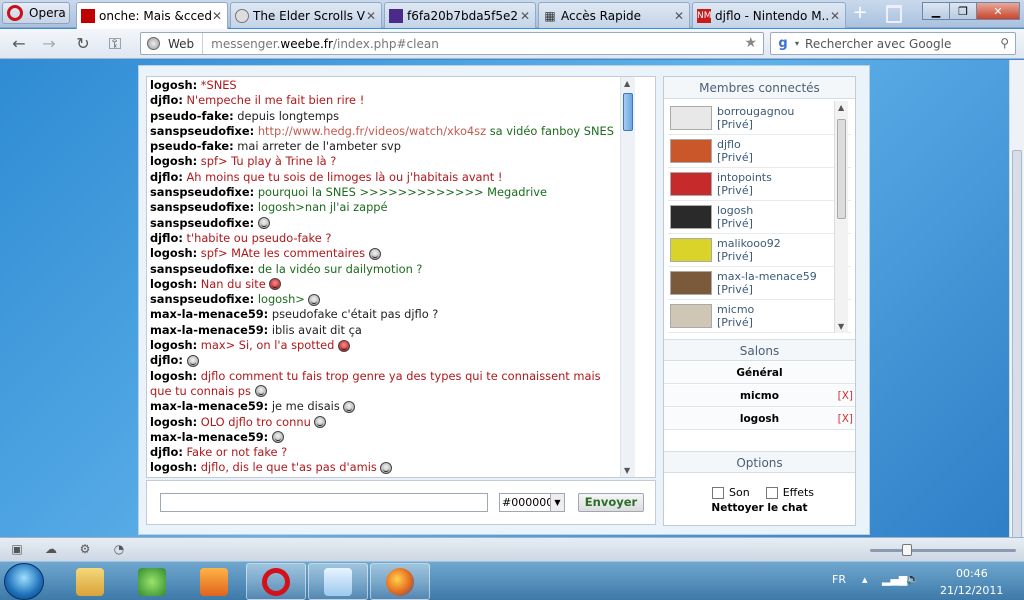  Describe the element at coordinates (759, 217) in the screenshot. I see `member-item: logosh [Privé]` at that location.